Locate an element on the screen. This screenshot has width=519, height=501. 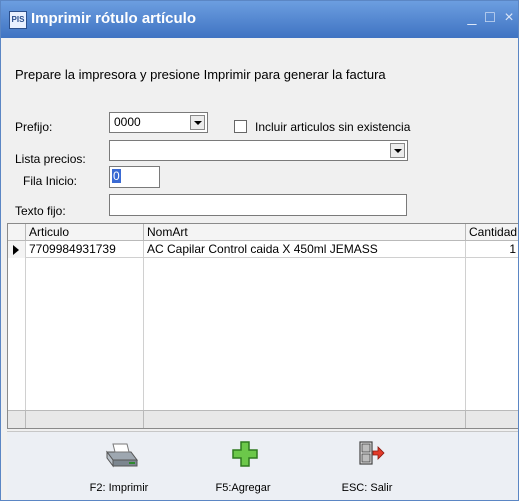
app-icon: PIS is located at coordinates (18, 20).